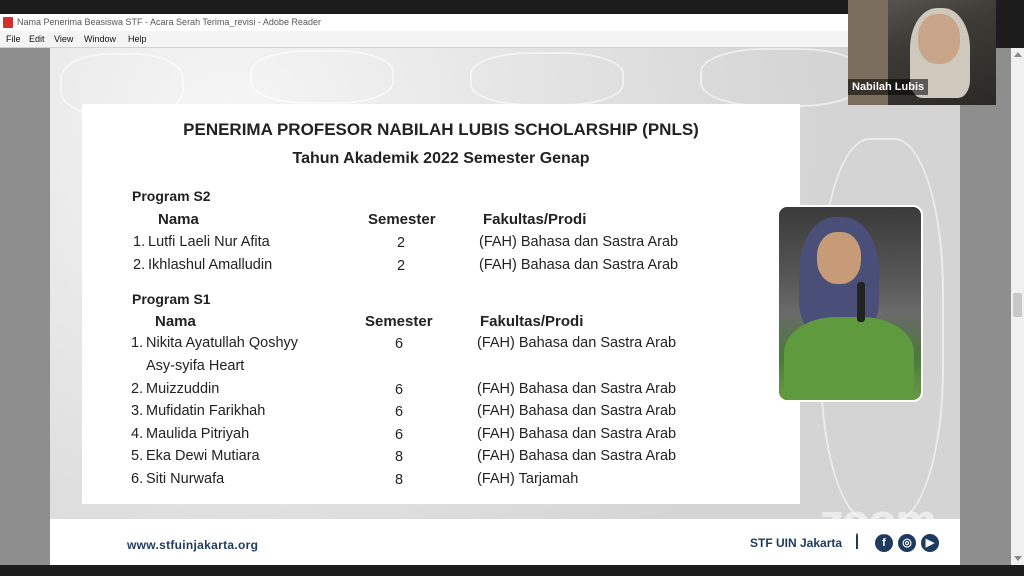 The width and height of the screenshot is (1024, 576). What do you see at coordinates (939, 39) in the screenshot?
I see `webcam-face` at bounding box center [939, 39].